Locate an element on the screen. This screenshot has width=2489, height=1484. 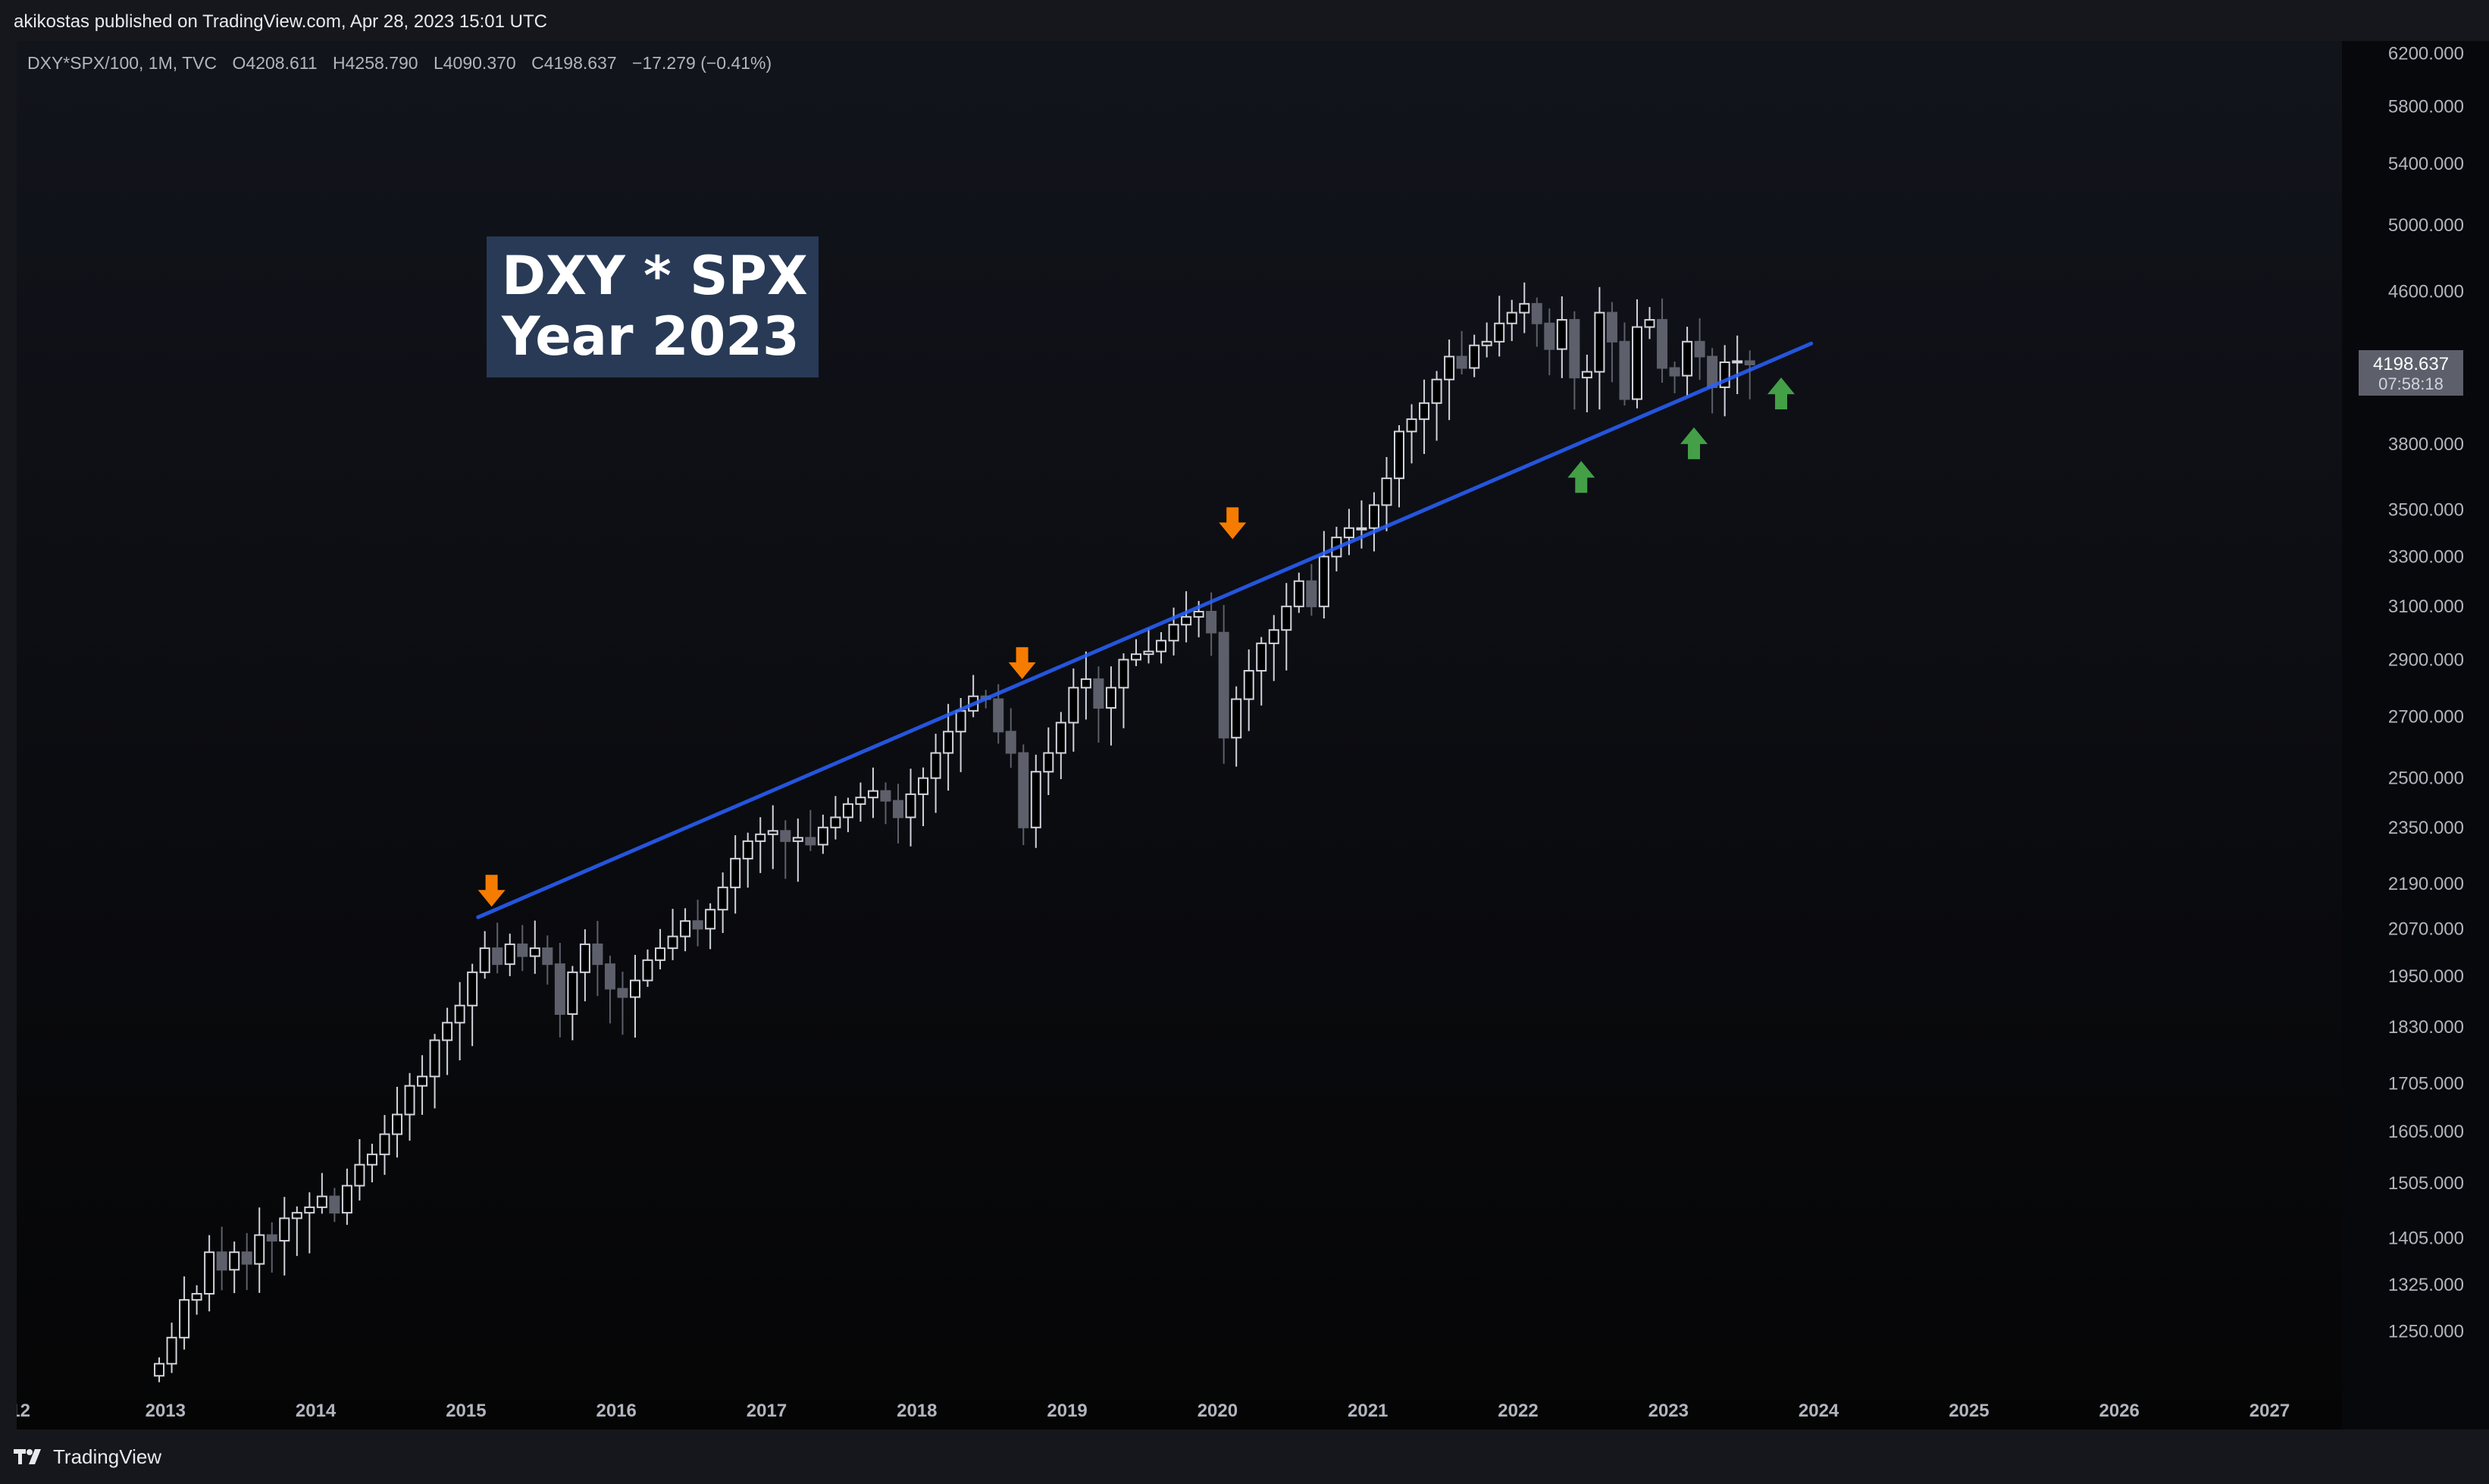
price-tick-label: 2190.000 is located at coordinates (2426, 884).